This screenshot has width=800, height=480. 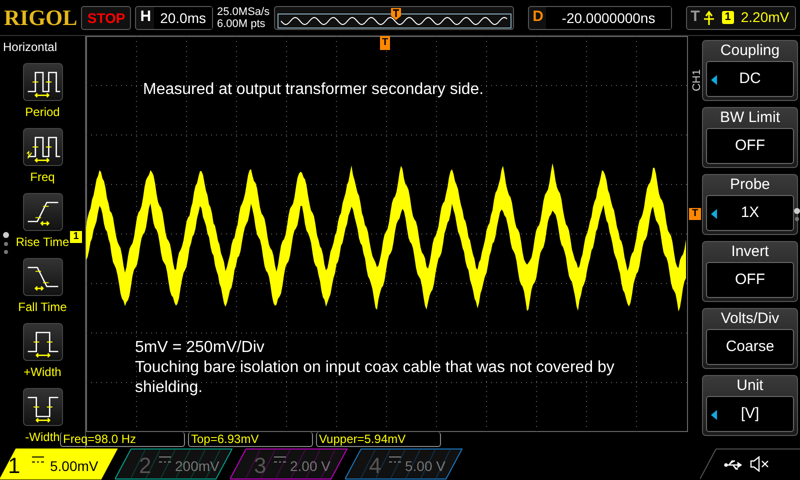 I want to click on run-stop-button: STOP, so click(x=106, y=18).